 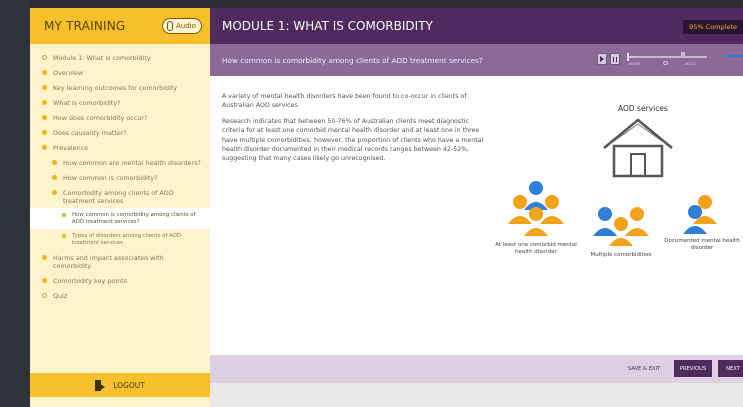 I want to click on nav-item-what-is-comorbidity: What is comorbidity?, so click(x=120, y=102).